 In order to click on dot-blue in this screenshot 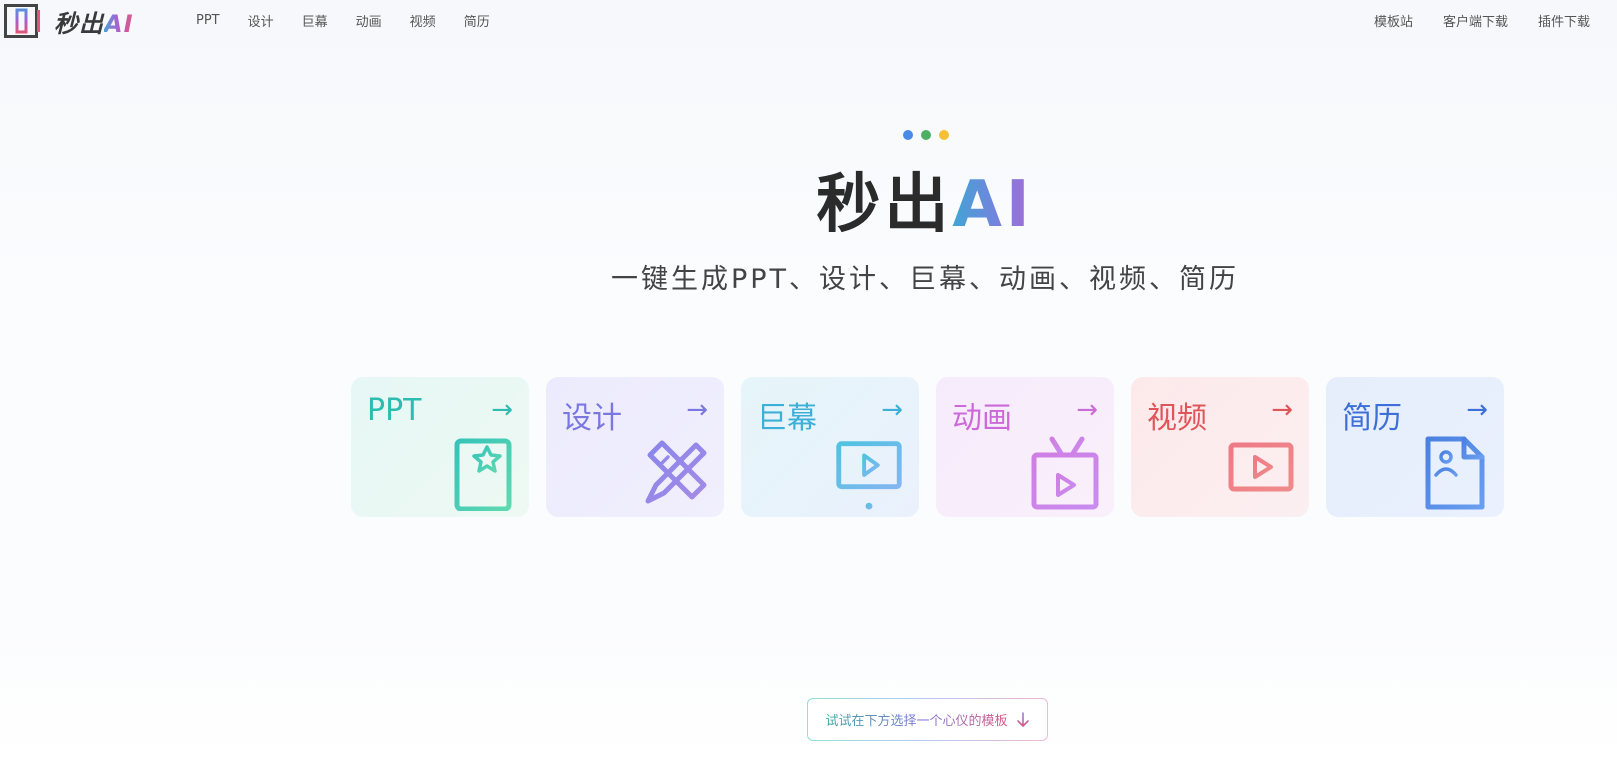, I will do `click(908, 135)`.